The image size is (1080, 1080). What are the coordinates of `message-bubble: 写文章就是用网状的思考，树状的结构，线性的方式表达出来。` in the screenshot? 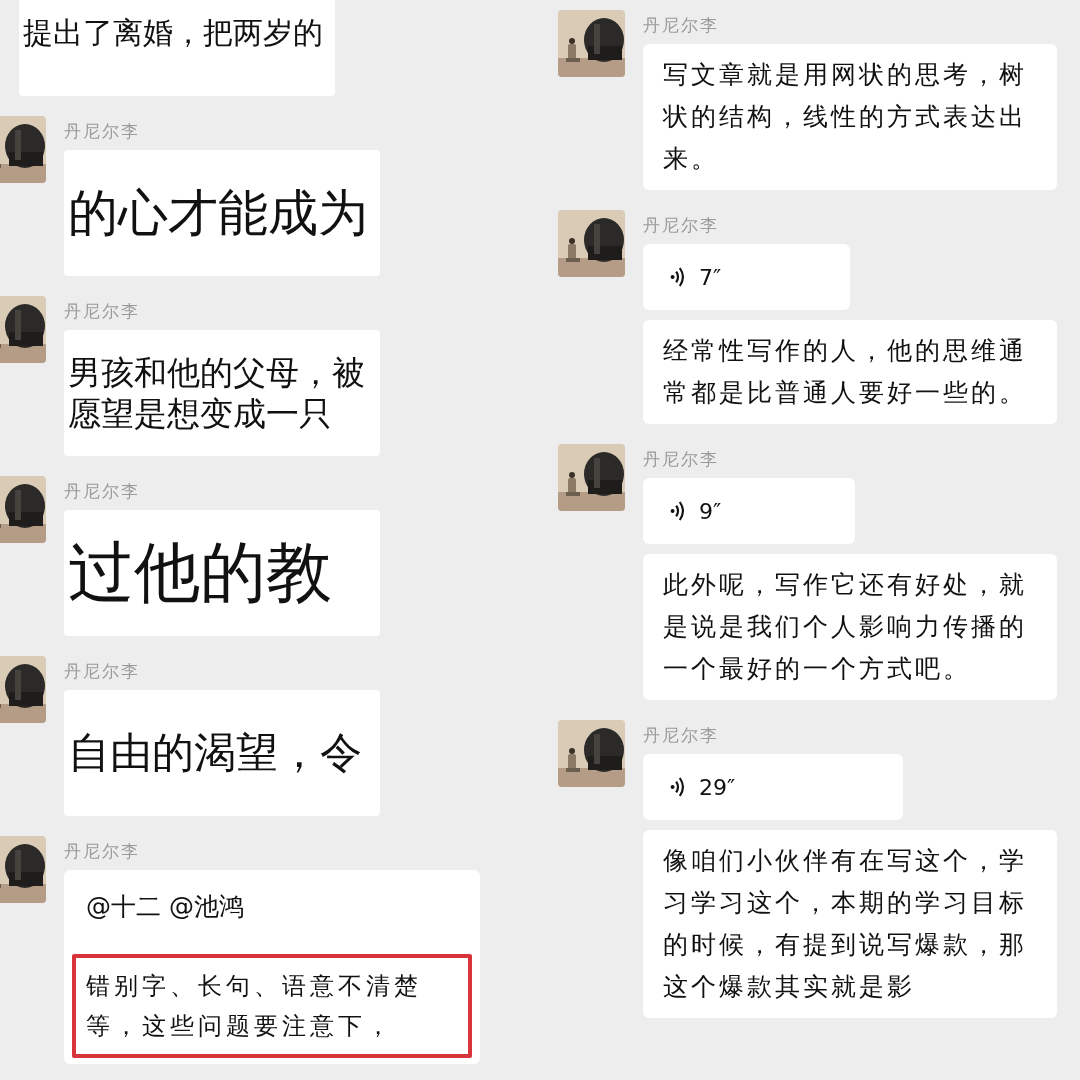 It's located at (850, 117).